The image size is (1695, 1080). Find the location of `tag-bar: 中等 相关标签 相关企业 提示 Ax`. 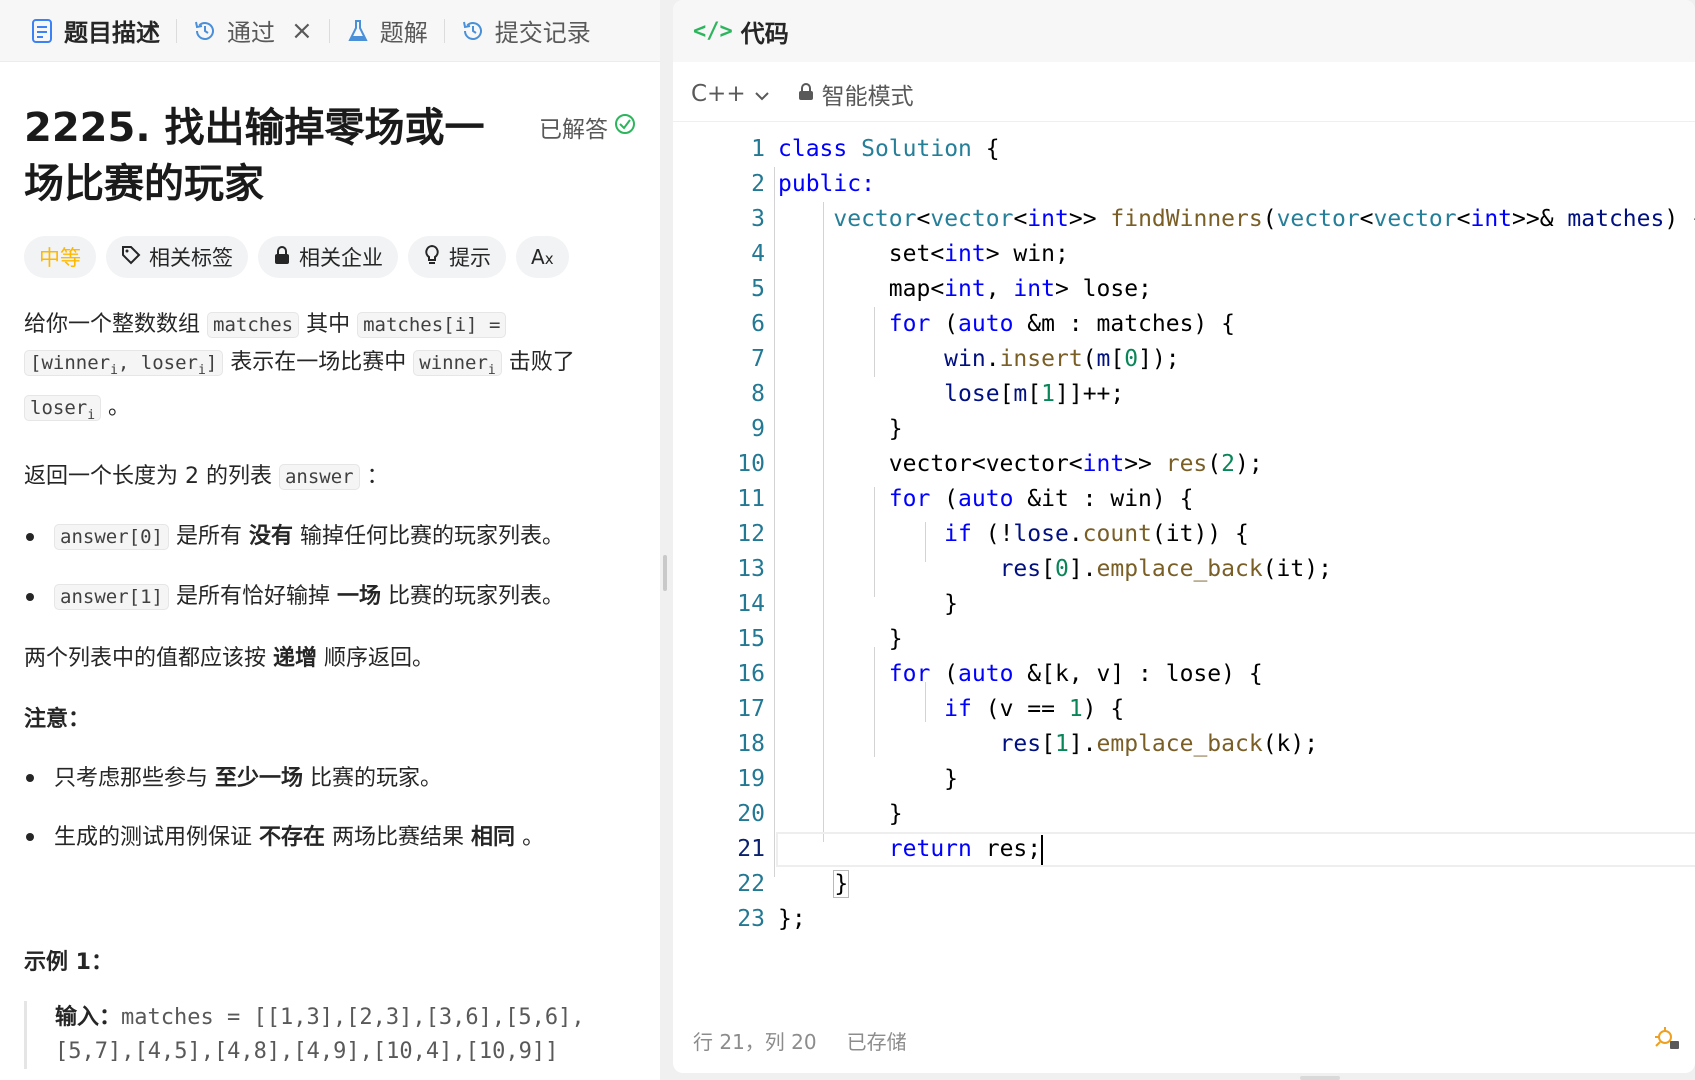

tag-bar: 中等 相关标签 相关企业 提示 Ax is located at coordinates (330, 257).